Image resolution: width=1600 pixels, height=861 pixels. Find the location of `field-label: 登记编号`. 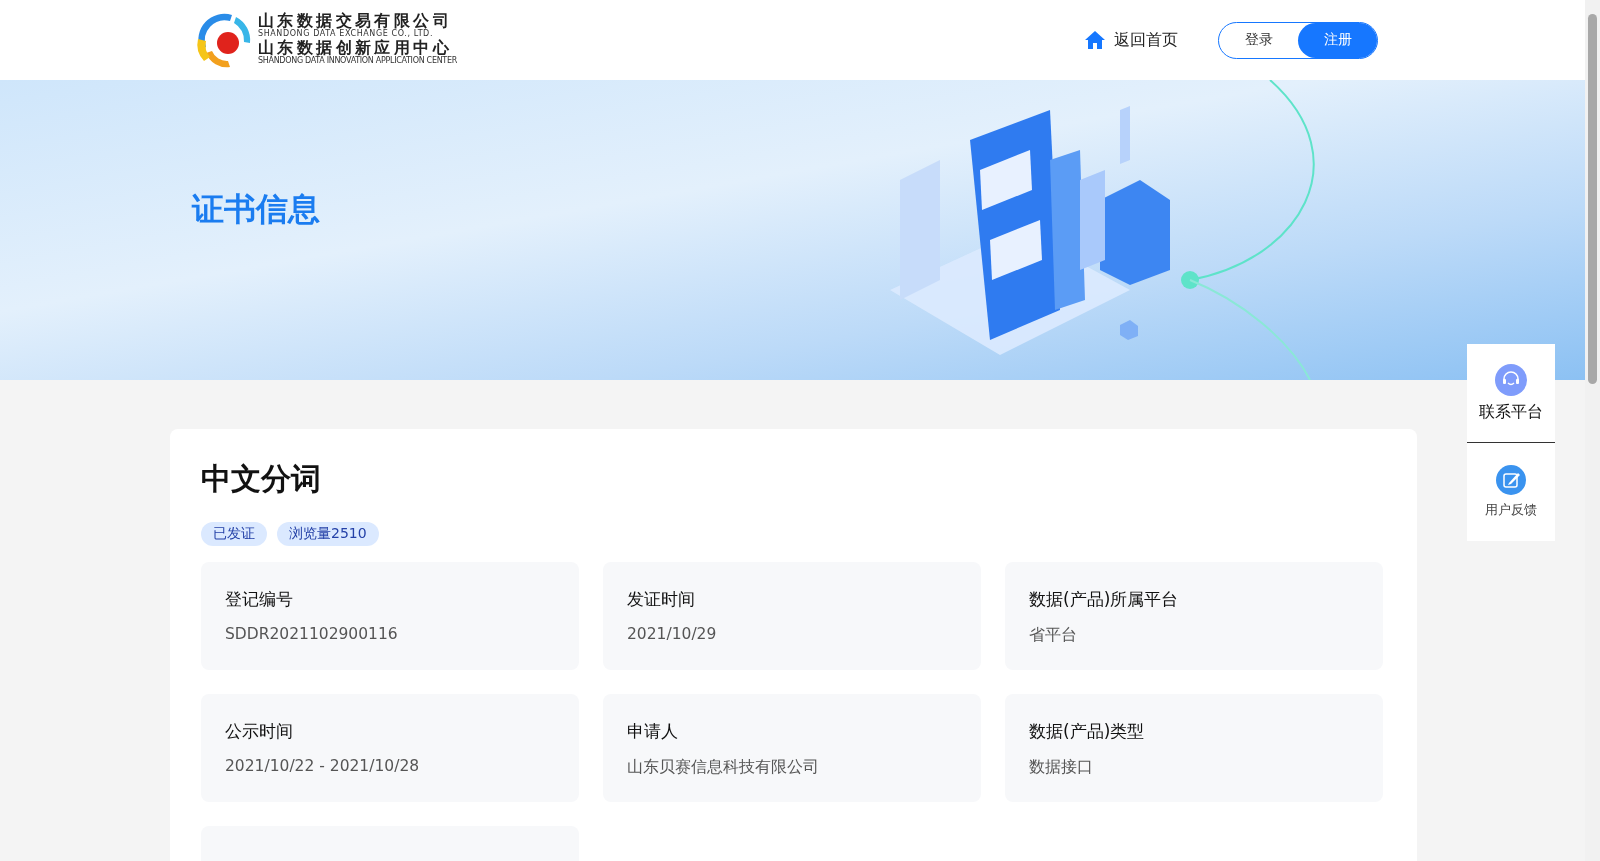

field-label: 登记编号 is located at coordinates (259, 599).